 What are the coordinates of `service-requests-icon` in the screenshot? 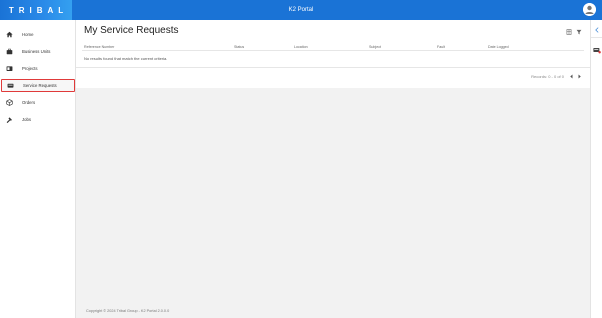 It's located at (10, 86).